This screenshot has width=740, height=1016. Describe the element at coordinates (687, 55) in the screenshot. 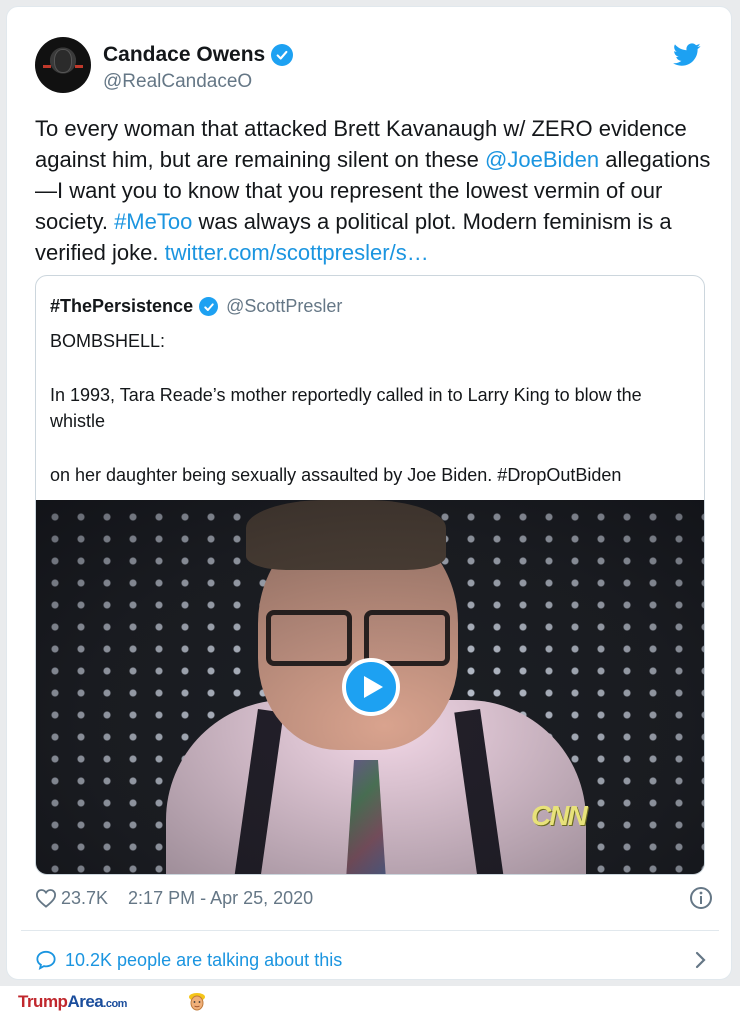

I see `twitter-bird-icon` at that location.